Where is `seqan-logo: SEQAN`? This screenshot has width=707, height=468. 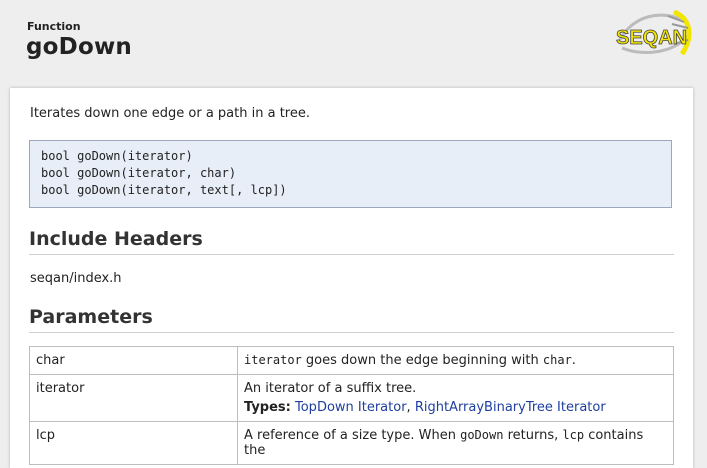 seqan-logo: SEQAN is located at coordinates (653, 33).